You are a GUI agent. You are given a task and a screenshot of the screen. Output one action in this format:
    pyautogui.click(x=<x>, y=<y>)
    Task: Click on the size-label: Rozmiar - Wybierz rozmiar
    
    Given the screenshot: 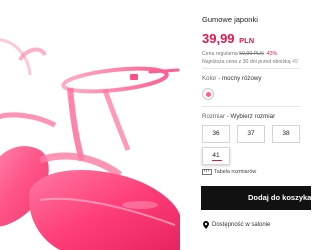 What is the action you would take?
    pyautogui.click(x=239, y=116)
    